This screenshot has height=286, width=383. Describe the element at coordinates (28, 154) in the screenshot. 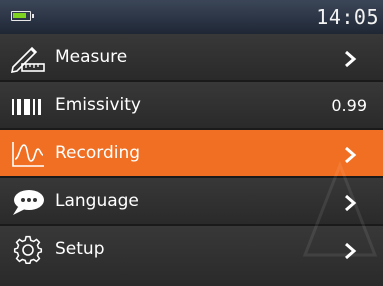

I see `waveform-icon` at that location.